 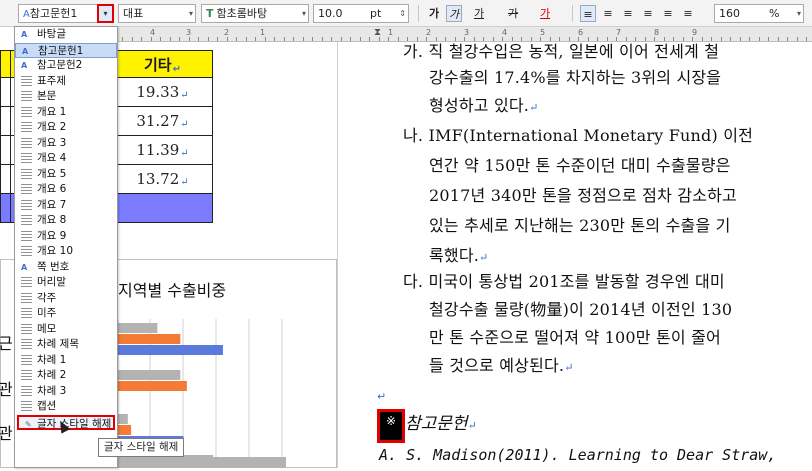 What do you see at coordinates (184, 95) in the screenshot?
I see `paragraph-mark-icon: ↵` at bounding box center [184, 95].